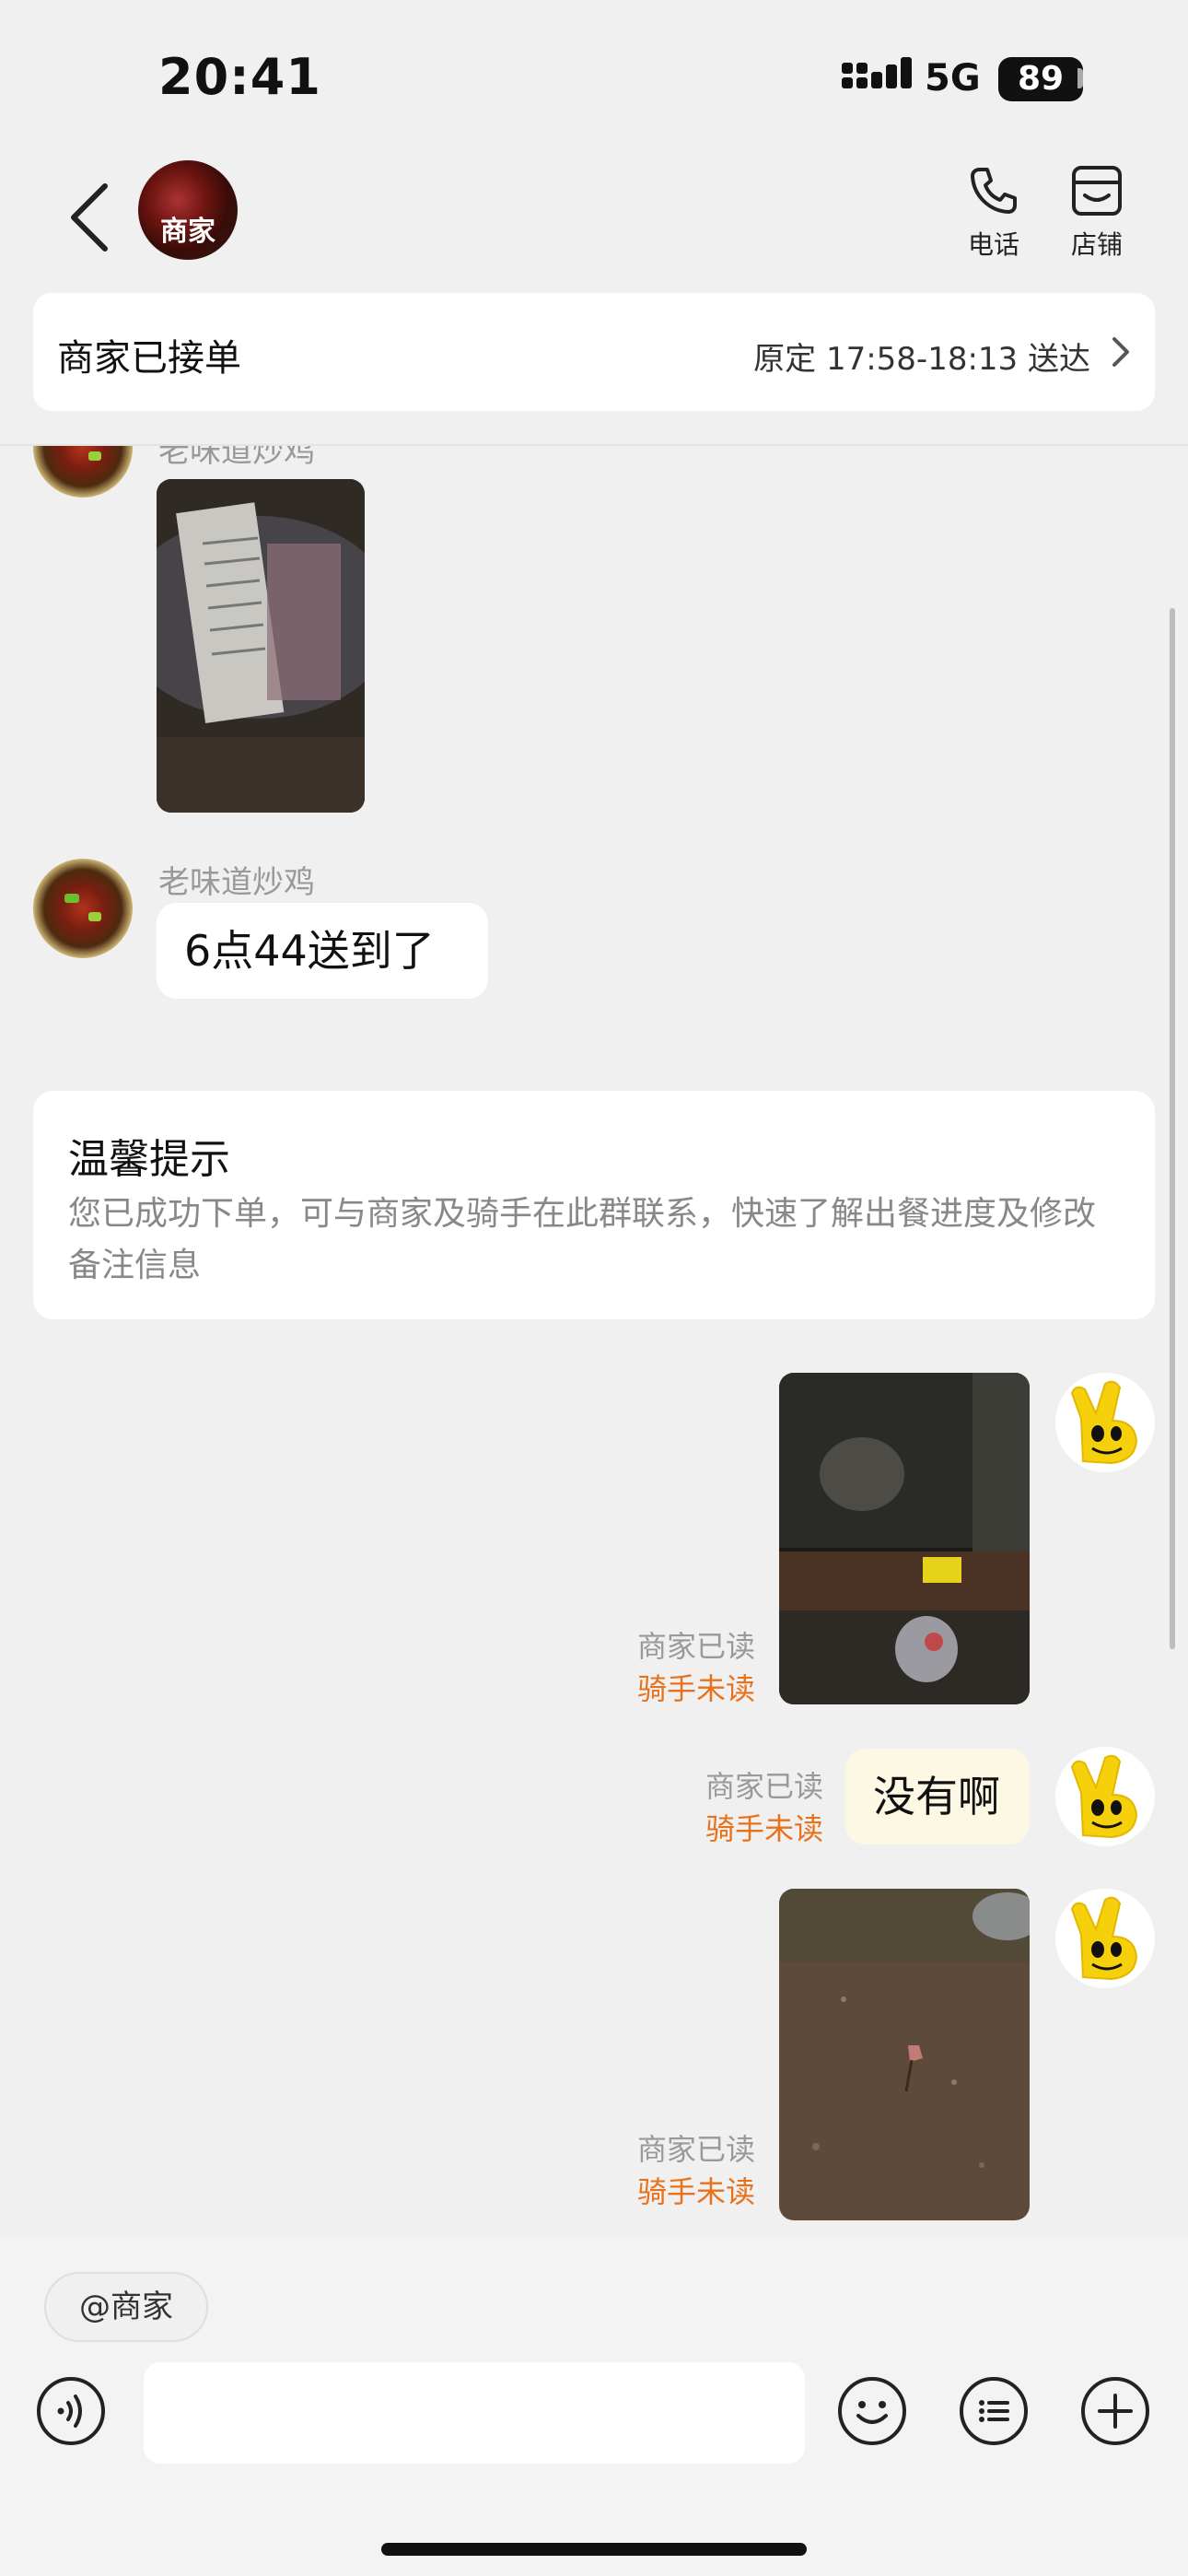 The height and width of the screenshot is (2576, 1188). I want to click on order-status-title: 商家已接单, so click(149, 358).